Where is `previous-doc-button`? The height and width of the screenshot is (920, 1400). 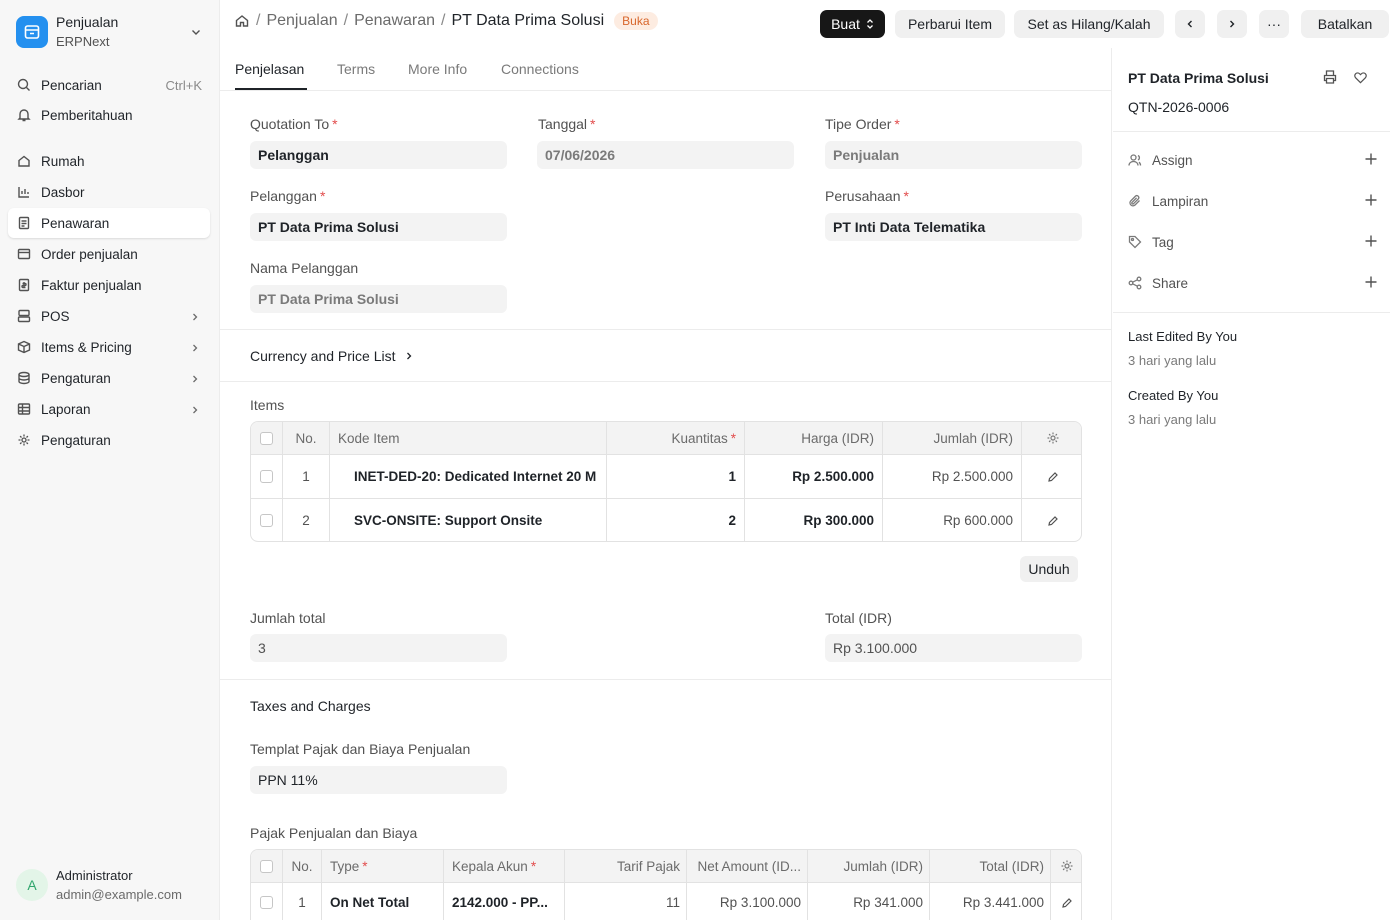 previous-doc-button is located at coordinates (1190, 24).